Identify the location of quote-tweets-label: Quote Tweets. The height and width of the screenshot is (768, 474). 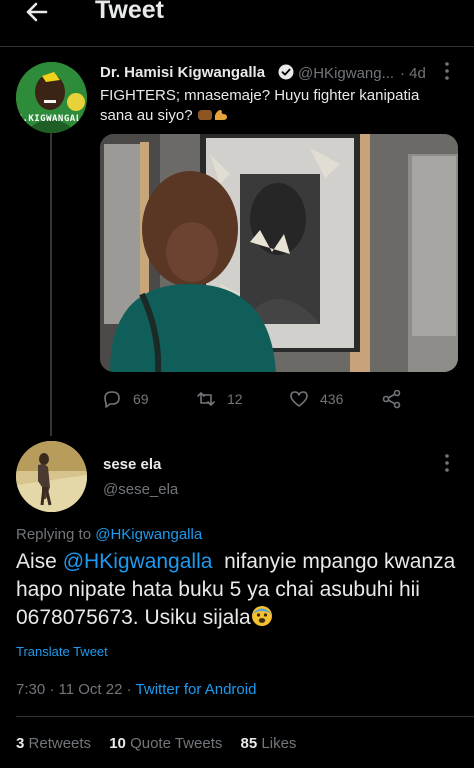
(176, 743).